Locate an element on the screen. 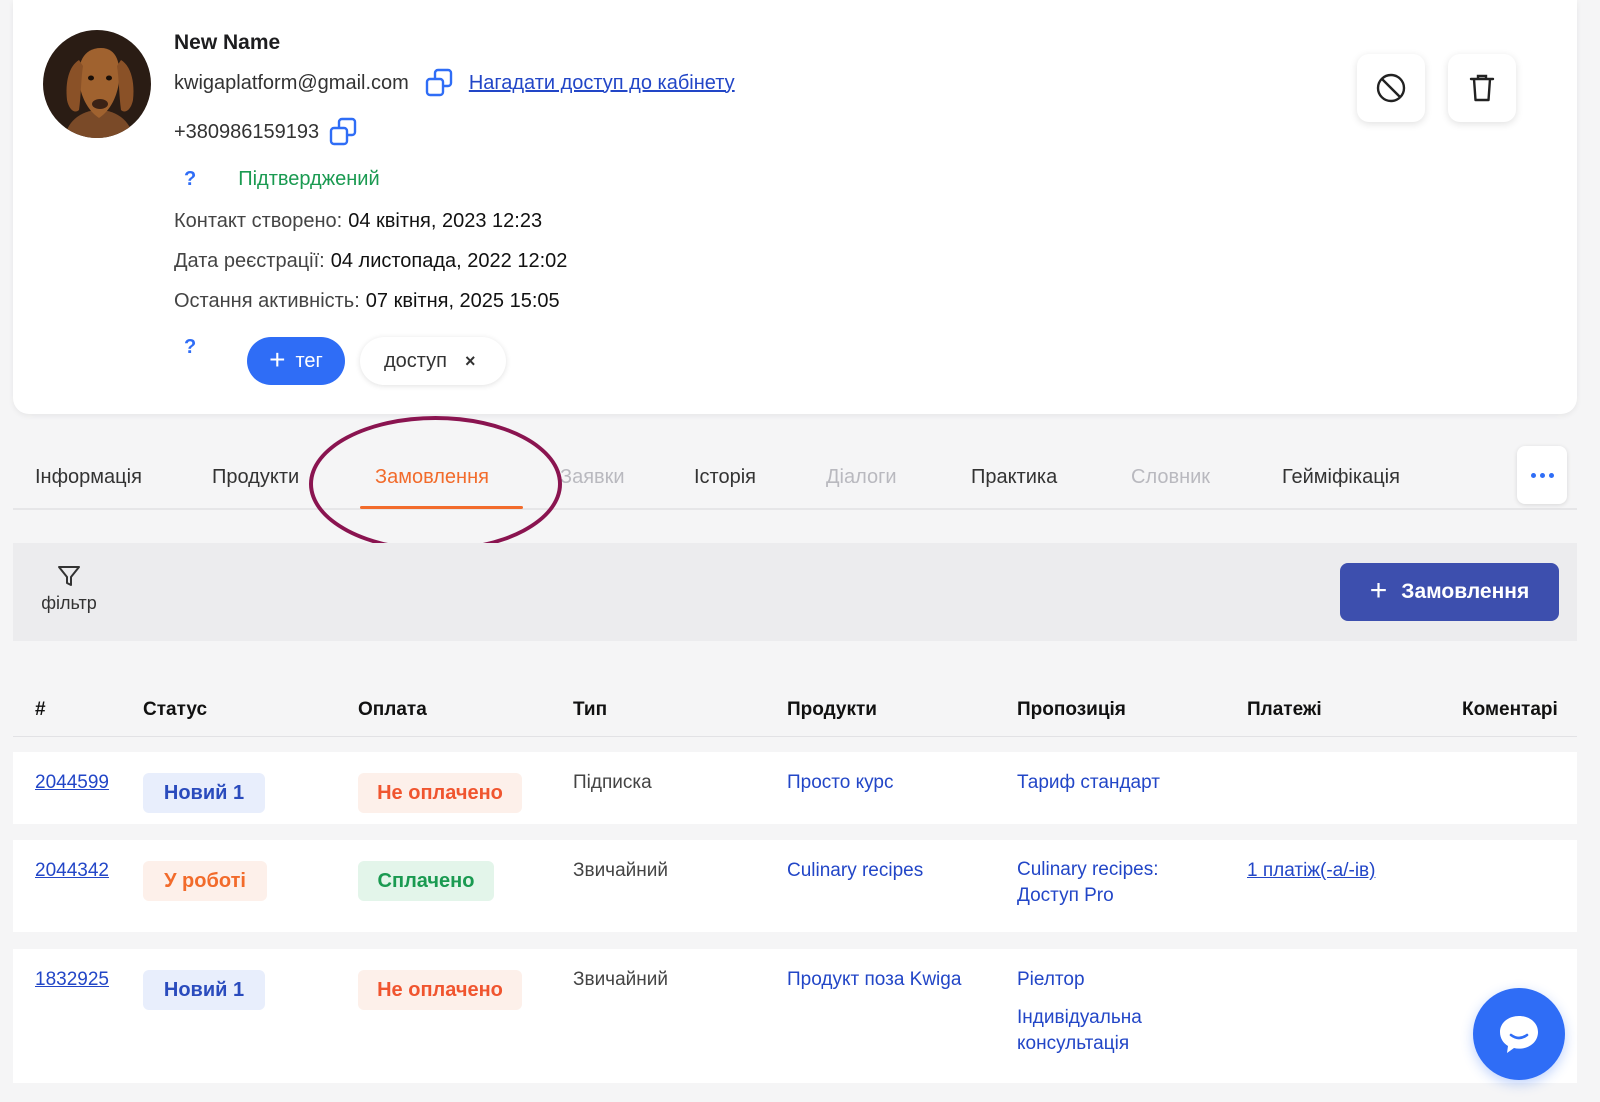  product-link: Culinary recipes is located at coordinates (855, 871).